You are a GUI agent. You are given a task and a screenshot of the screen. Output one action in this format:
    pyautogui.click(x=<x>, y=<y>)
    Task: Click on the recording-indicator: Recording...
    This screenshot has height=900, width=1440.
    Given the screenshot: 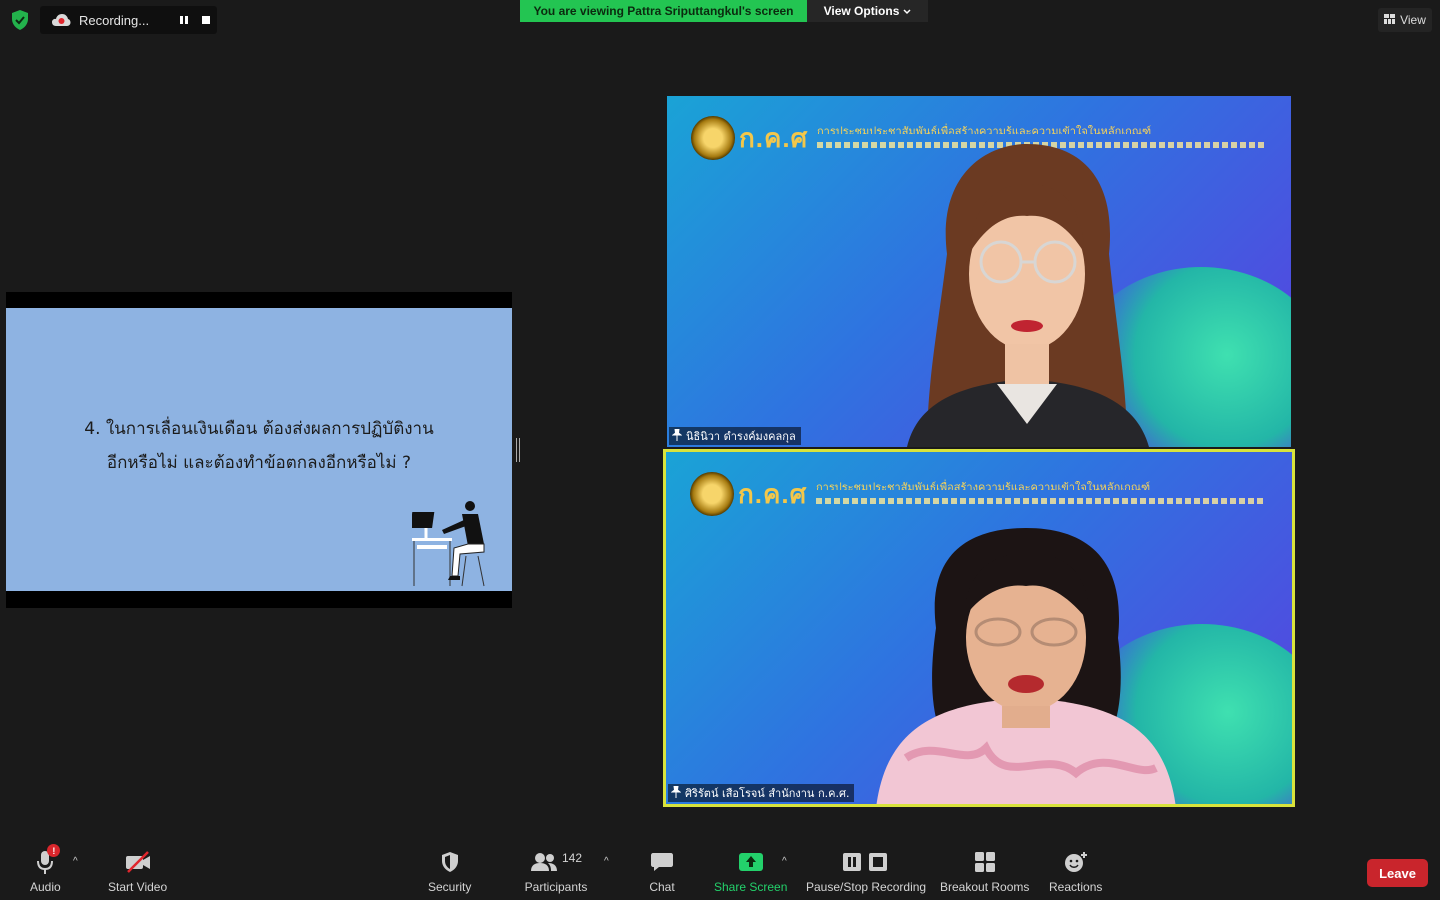 What is the action you would take?
    pyautogui.click(x=128, y=20)
    